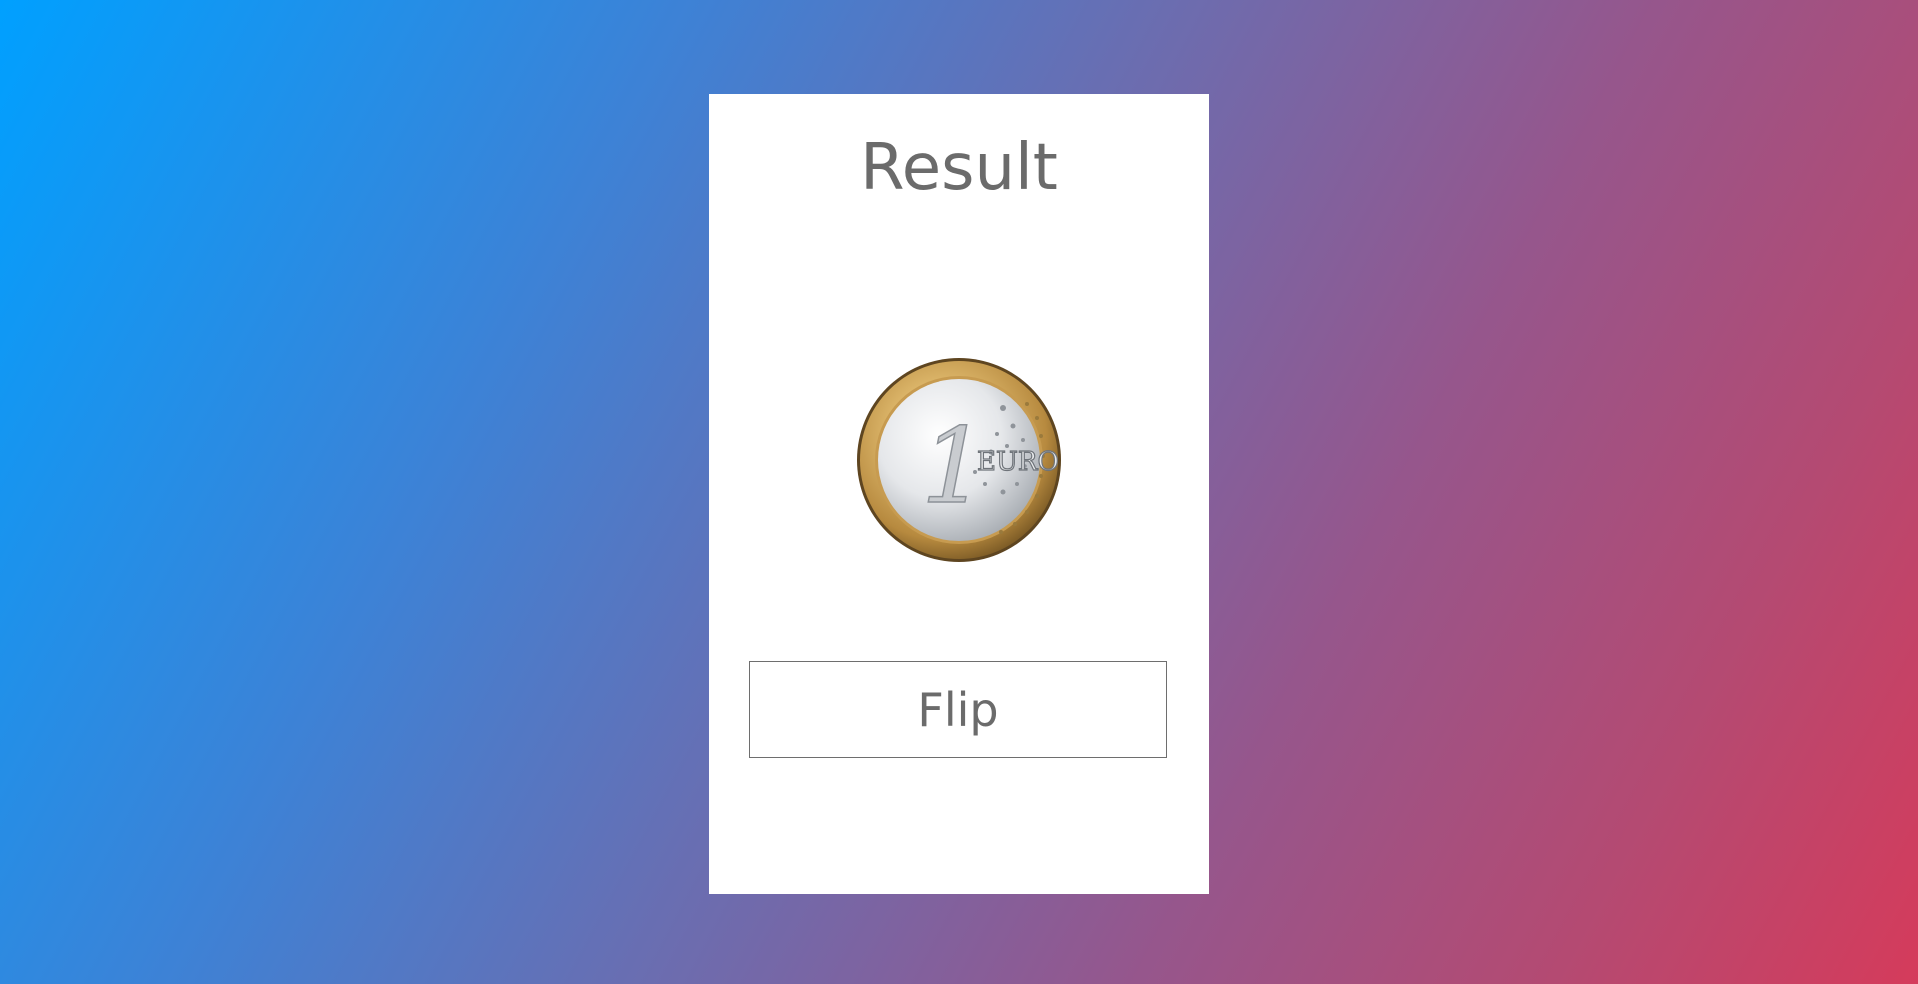  Describe the element at coordinates (959, 168) in the screenshot. I see `result-title: Result` at that location.